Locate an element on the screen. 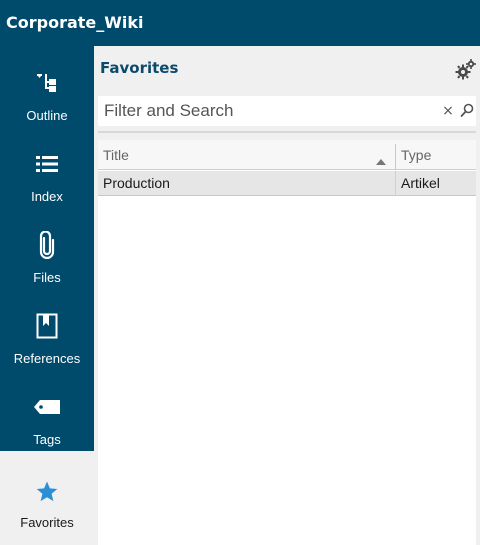 Image resolution: width=480 pixels, height=545 pixels. sidebar-item-label: References is located at coordinates (47, 358).